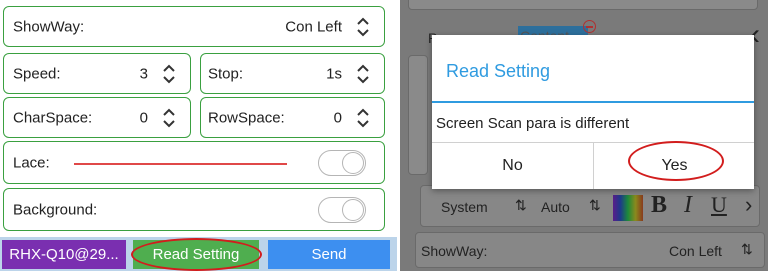 The width and height of the screenshot is (768, 271). What do you see at coordinates (590, 250) in the screenshot?
I see `bg-showway-row: ShowWay: Con Left ⇅` at bounding box center [590, 250].